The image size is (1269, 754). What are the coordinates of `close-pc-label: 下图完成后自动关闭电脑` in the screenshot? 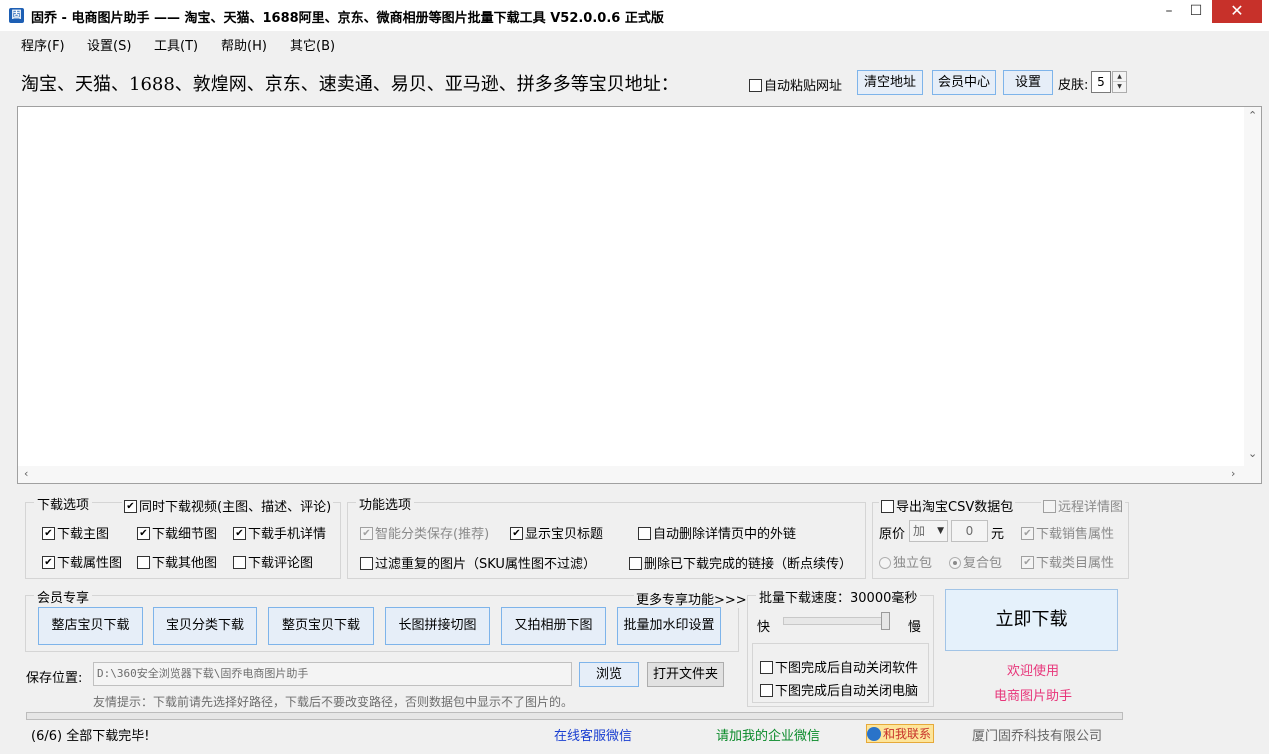 It's located at (847, 691).